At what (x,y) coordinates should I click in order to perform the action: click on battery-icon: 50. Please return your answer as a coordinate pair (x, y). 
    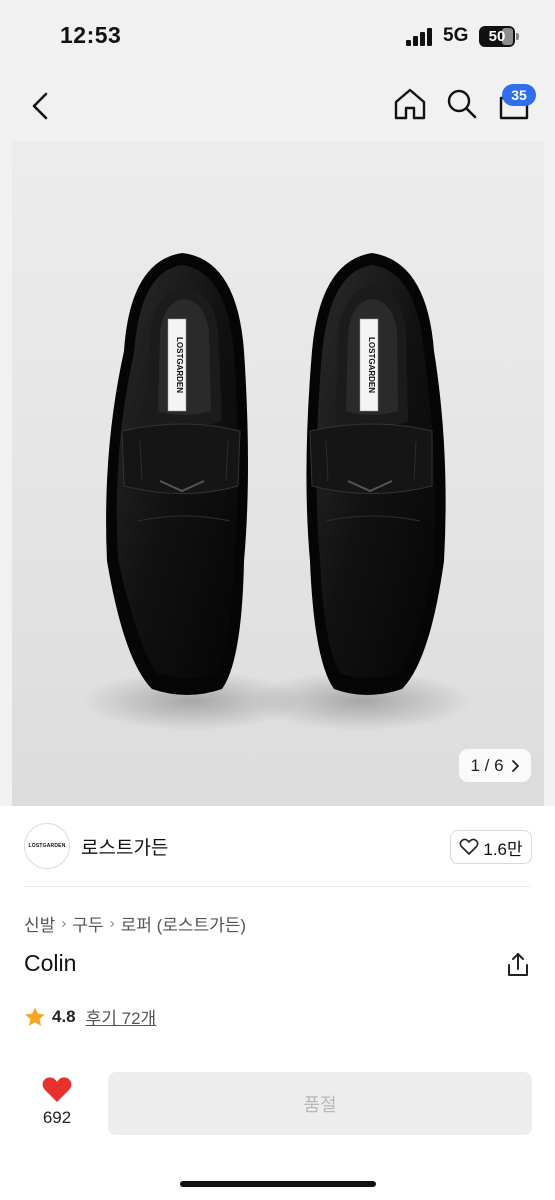
    Looking at the image, I should click on (499, 36).